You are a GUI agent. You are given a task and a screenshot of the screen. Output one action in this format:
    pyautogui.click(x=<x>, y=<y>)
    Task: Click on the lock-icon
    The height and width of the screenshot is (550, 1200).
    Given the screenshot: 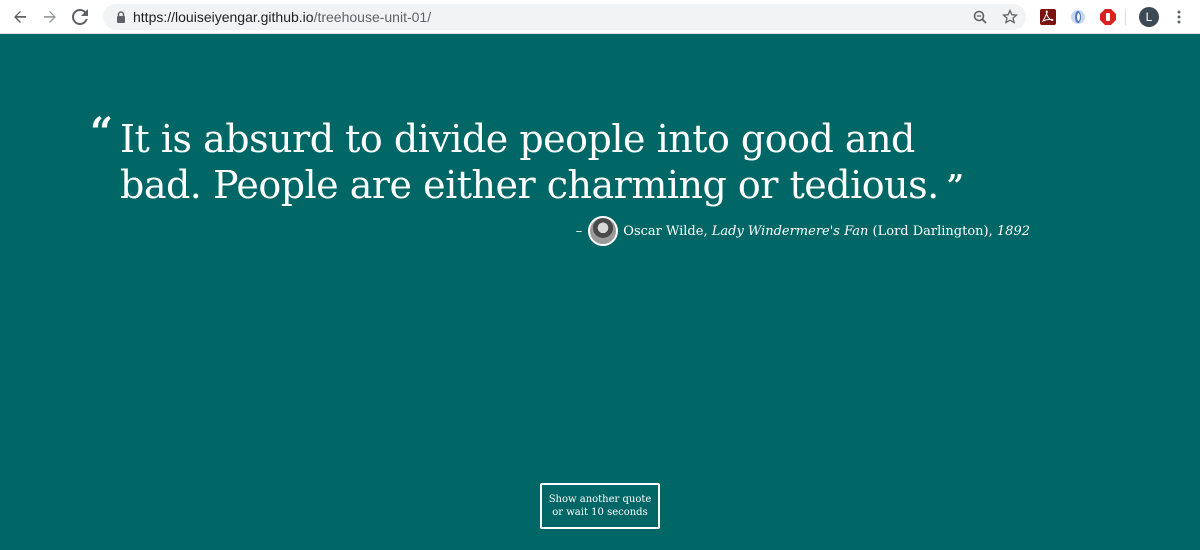 What is the action you would take?
    pyautogui.click(x=121, y=17)
    